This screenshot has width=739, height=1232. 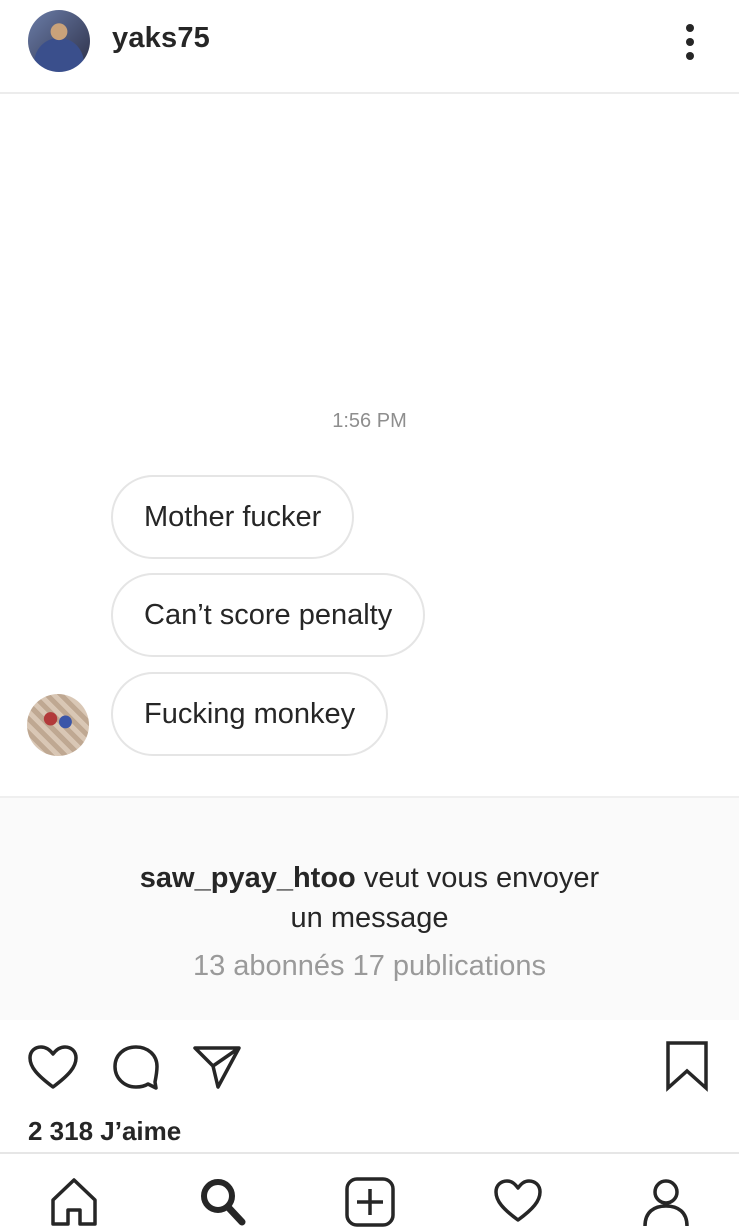 I want to click on requester-username: saw_pyay_htoo, so click(x=248, y=878).